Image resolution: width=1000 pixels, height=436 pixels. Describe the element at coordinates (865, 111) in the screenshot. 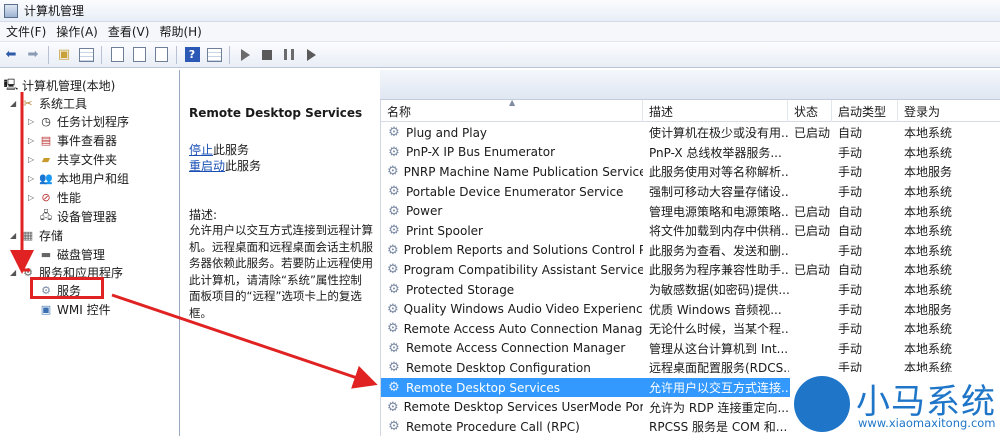

I see `column-startup-type: 启动类型` at that location.